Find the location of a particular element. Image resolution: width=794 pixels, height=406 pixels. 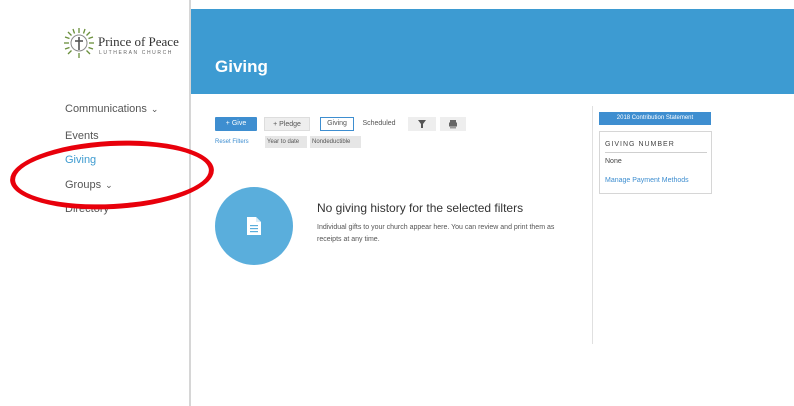

giving-number-heading: GIVING NUMBER is located at coordinates (640, 144).